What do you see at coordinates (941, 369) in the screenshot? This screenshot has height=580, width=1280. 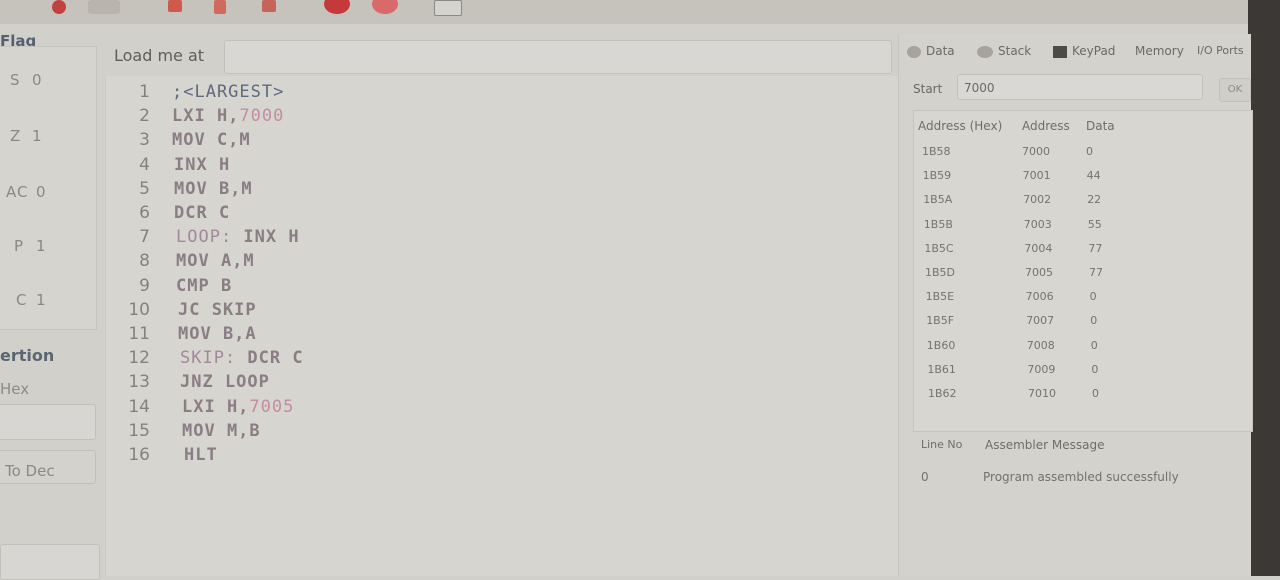 I see `mem-address-hex: 1B61` at bounding box center [941, 369].